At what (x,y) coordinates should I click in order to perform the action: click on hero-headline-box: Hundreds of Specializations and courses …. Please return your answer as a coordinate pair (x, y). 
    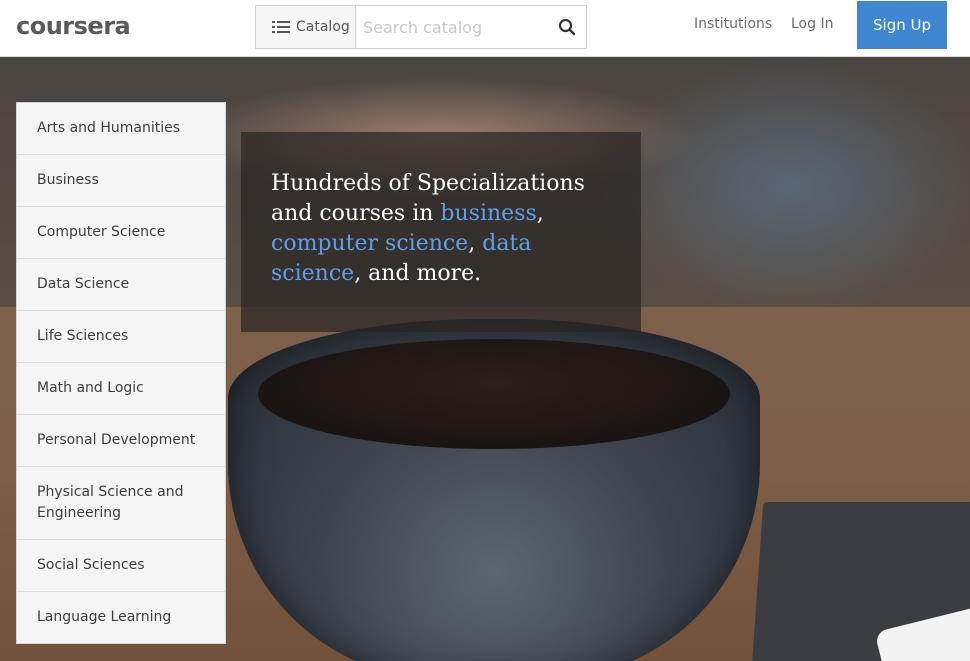
    Looking at the image, I should click on (441, 232).